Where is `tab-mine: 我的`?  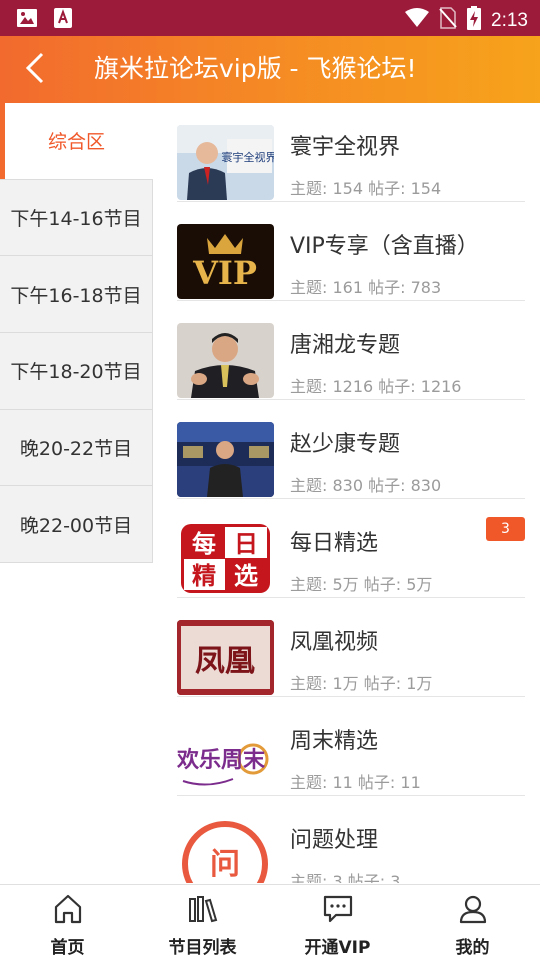 tab-mine: 我的 is located at coordinates (472, 922).